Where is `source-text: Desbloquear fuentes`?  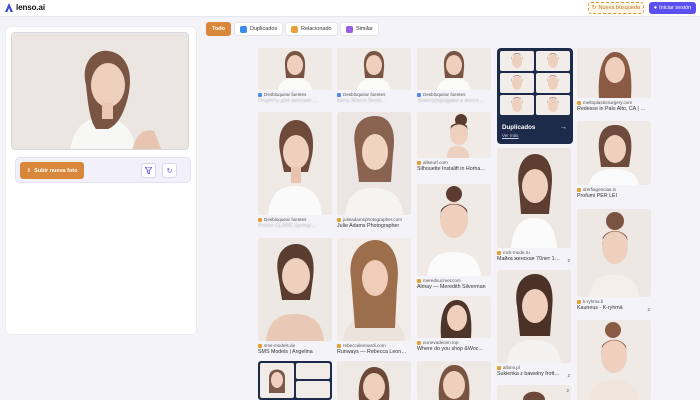 source-text: Desbloquear fuentes is located at coordinates (364, 94).